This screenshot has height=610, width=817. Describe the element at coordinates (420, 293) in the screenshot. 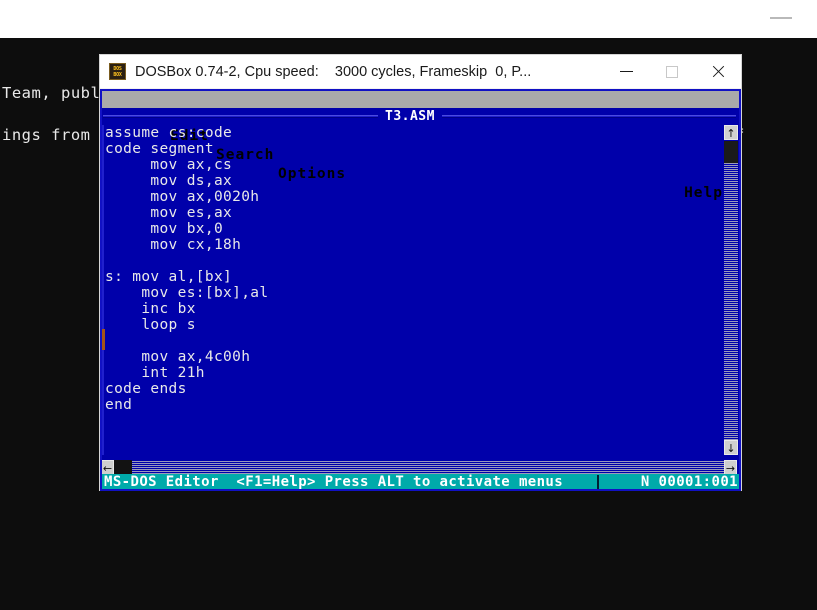

I see `code-line: mov es:[bx],al` at that location.